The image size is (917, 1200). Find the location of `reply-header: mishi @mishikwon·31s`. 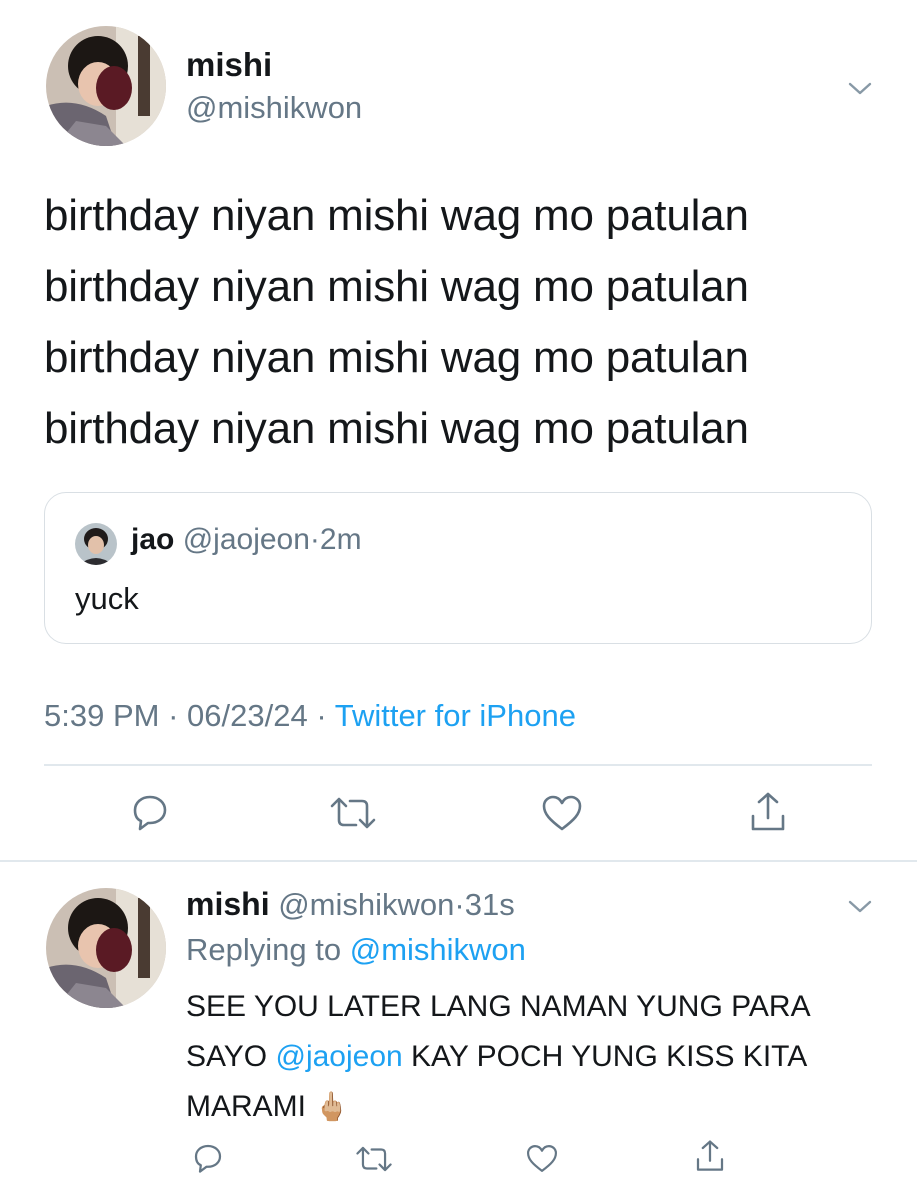

reply-header: mishi @mishikwon·31s is located at coordinates (350, 904).